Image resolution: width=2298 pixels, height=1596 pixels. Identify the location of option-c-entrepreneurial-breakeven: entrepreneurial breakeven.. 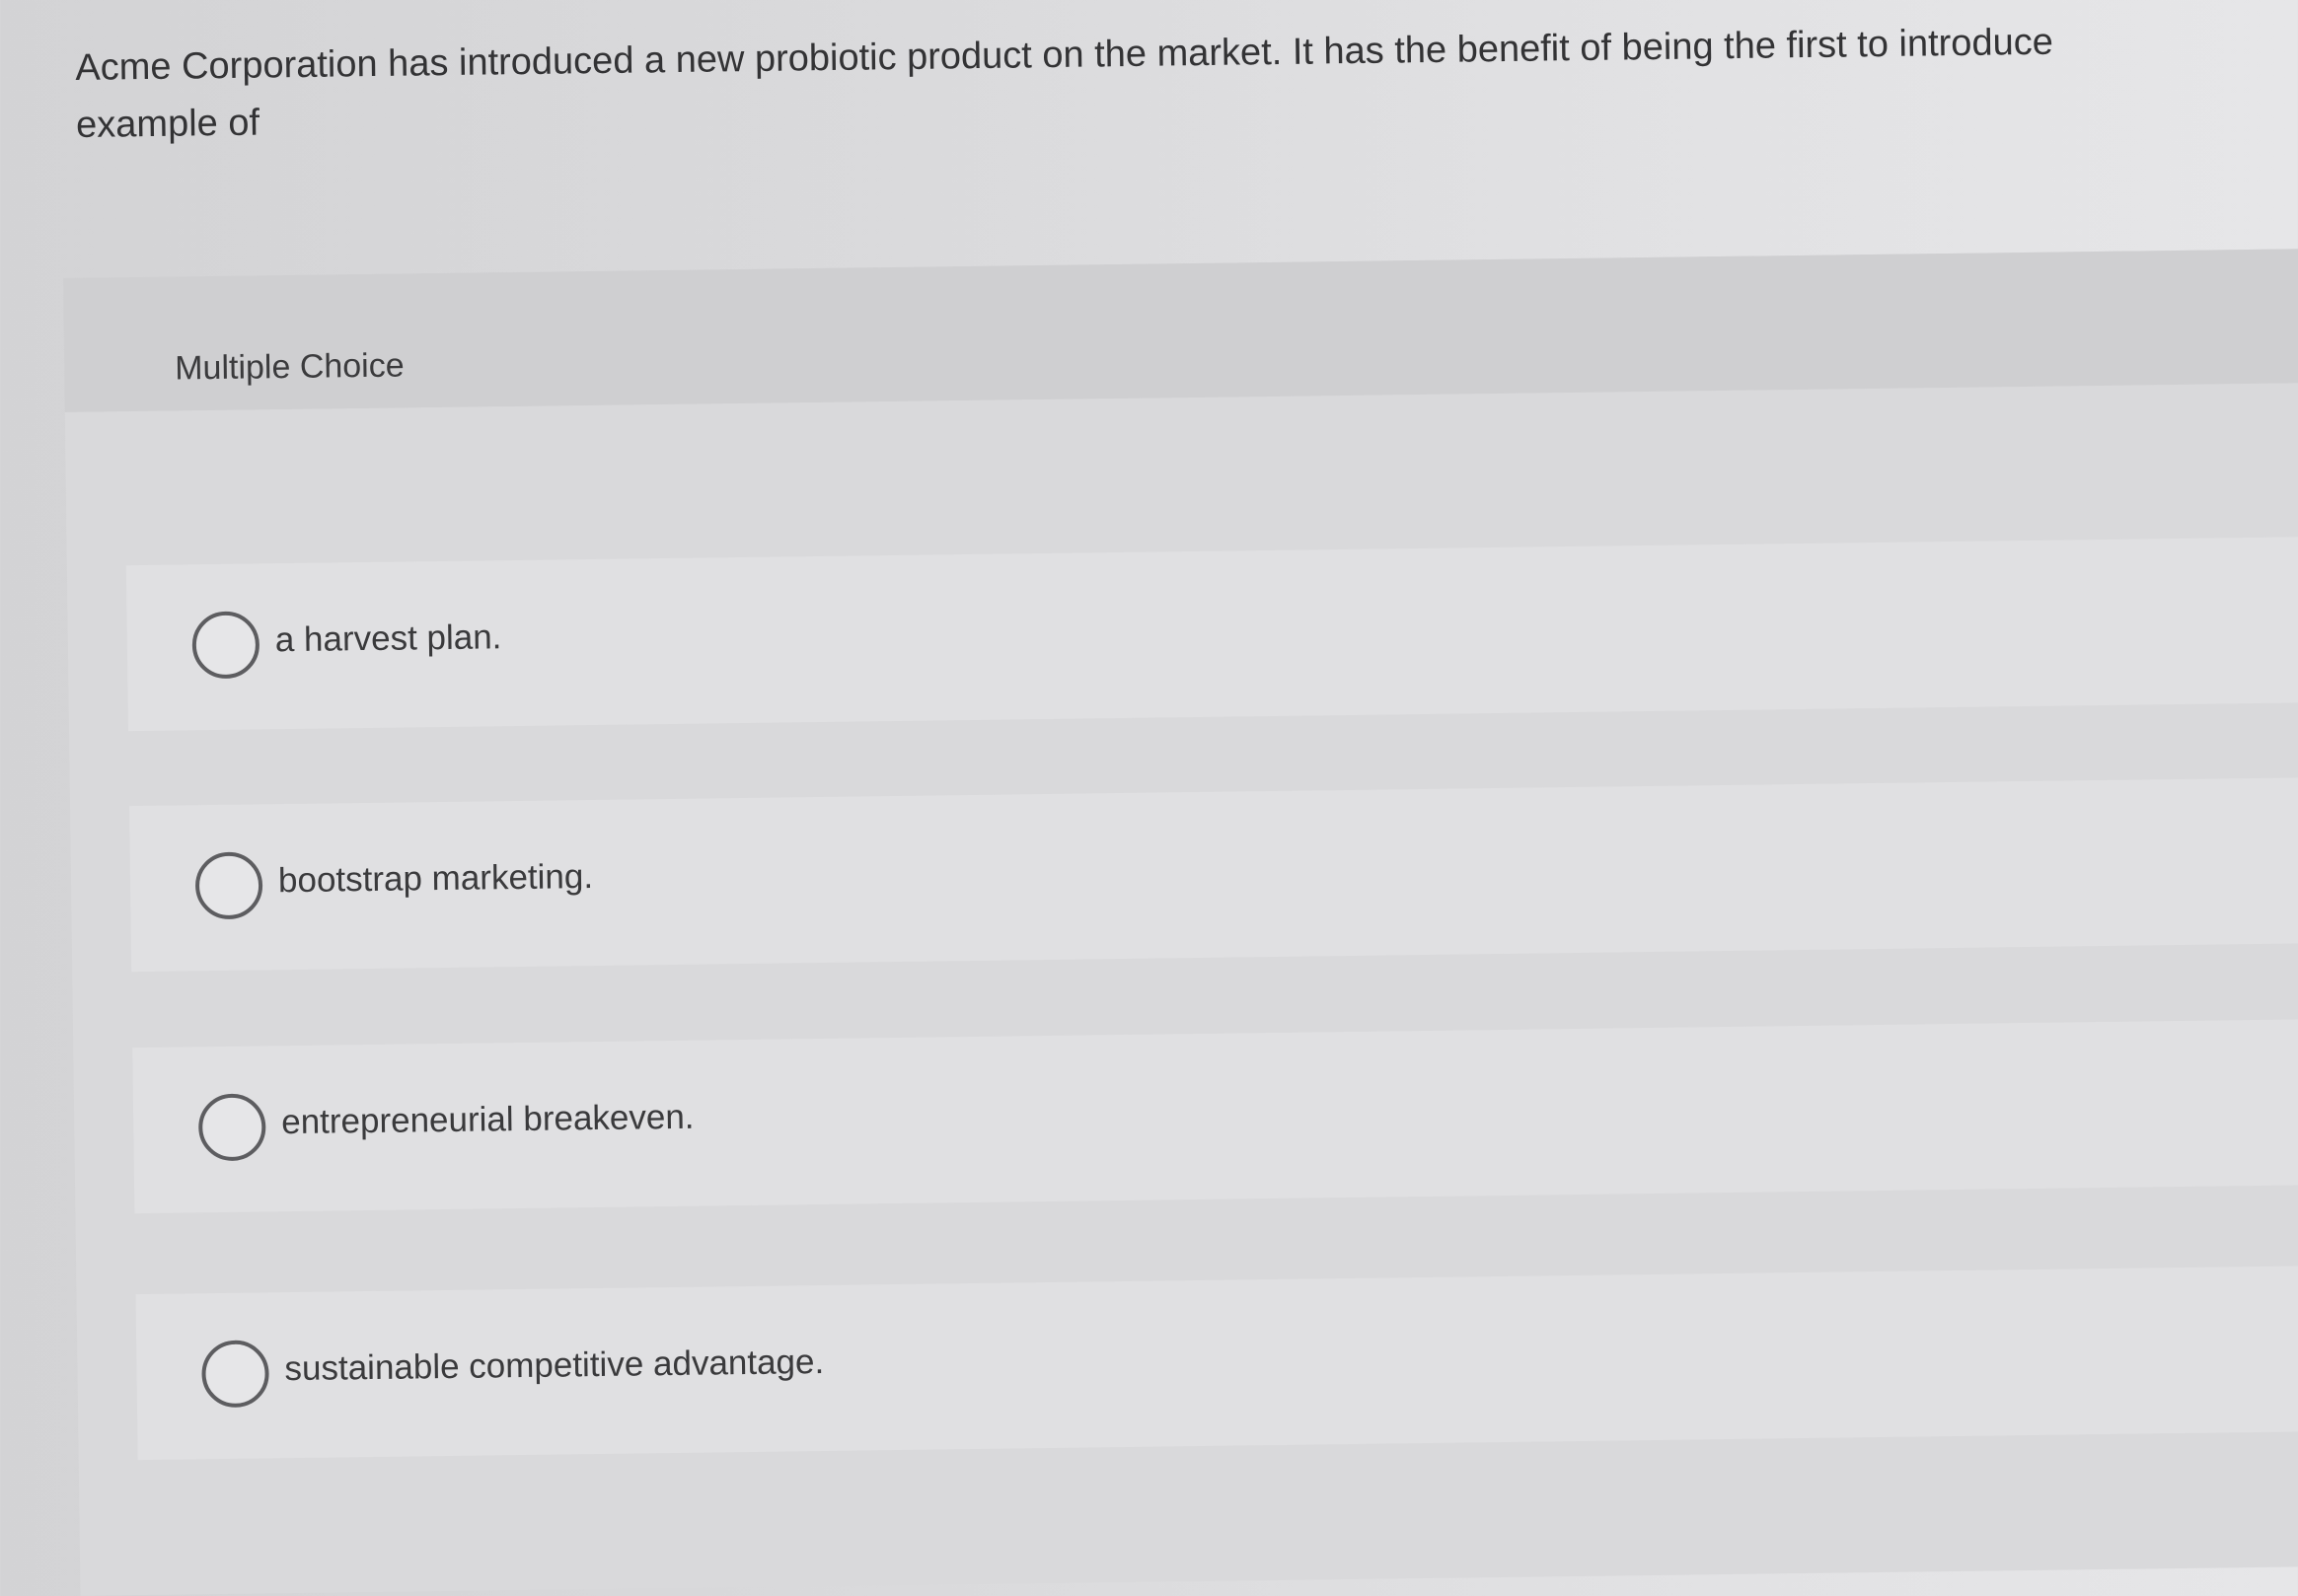
(1215, 1116).